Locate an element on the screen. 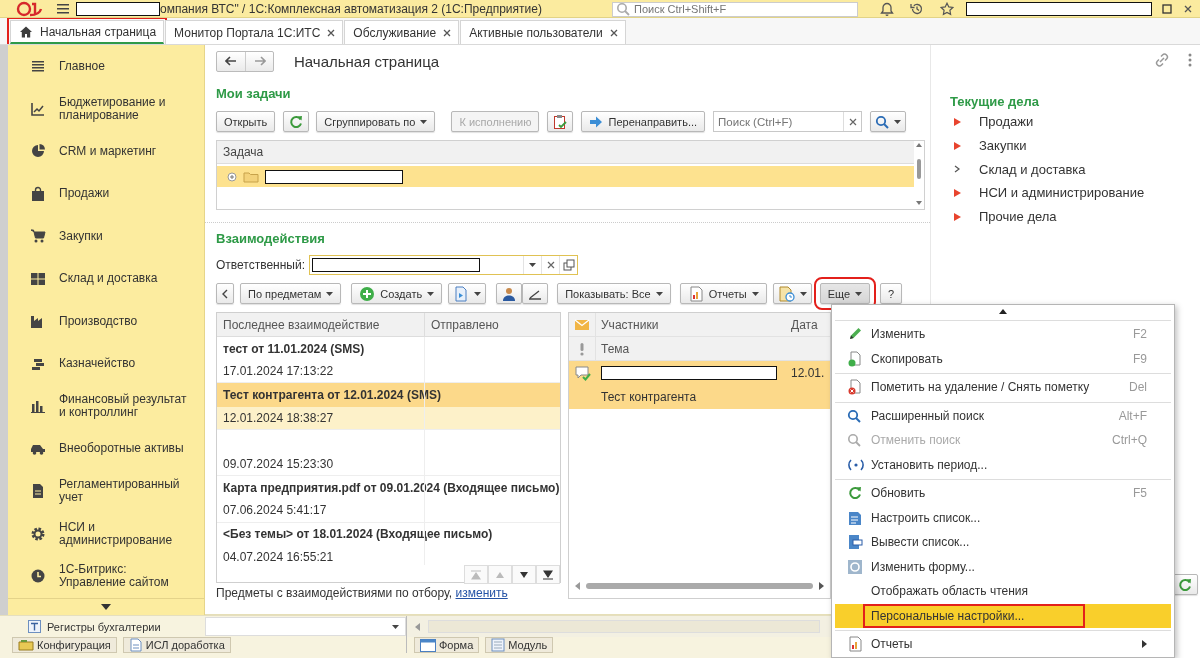  down-button is located at coordinates (524, 574).